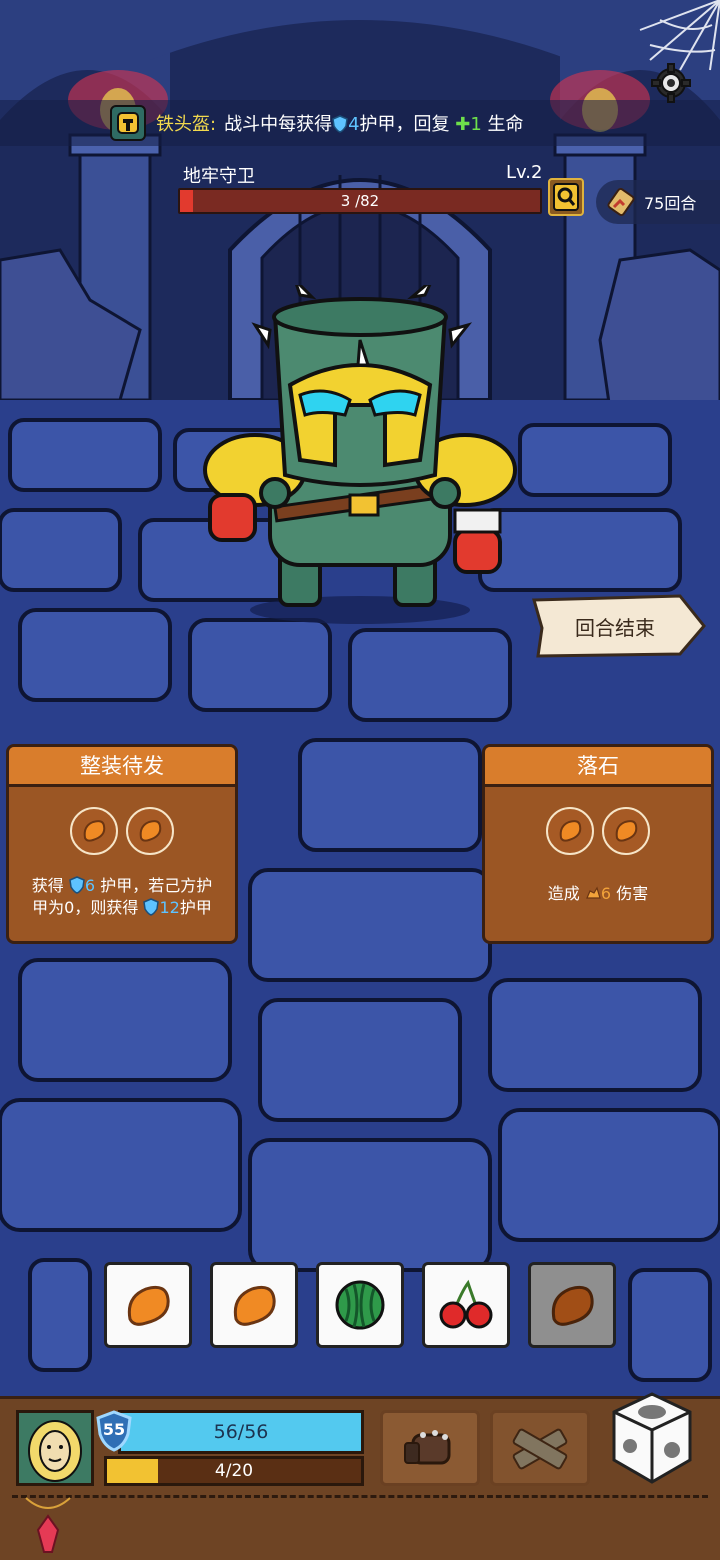 The height and width of the screenshot is (1560, 720). I want to click on skill-card-right: 落石 造成 6 伤害, so click(598, 844).